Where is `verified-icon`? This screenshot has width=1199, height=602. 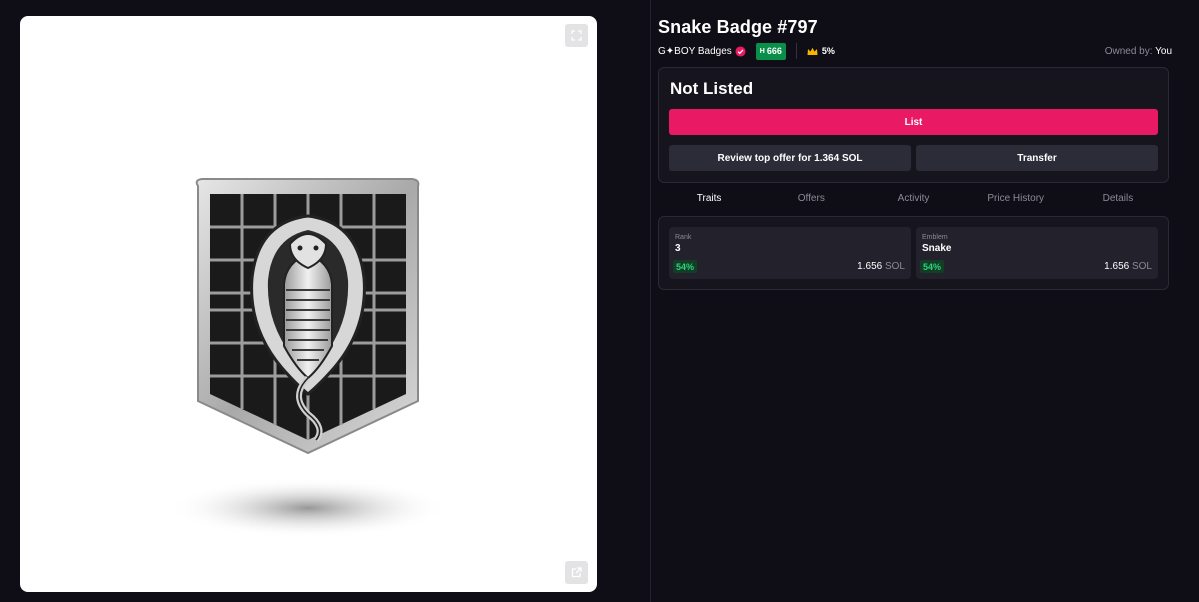 verified-icon is located at coordinates (740, 51).